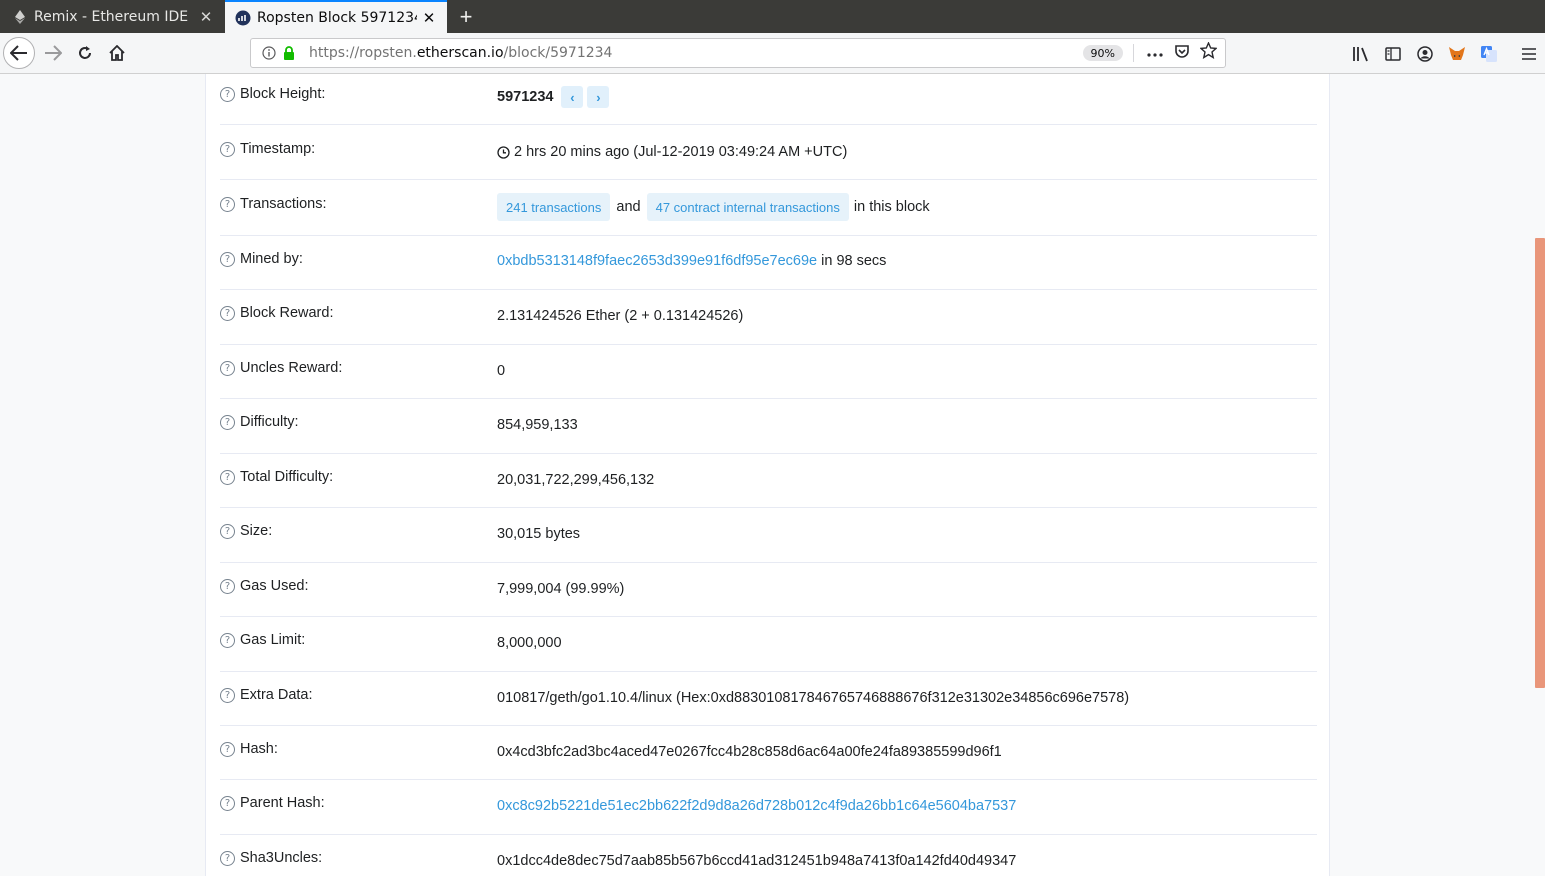 Image resolution: width=1545 pixels, height=876 pixels. I want to click on metamask-fox-icon, so click(1457, 54).